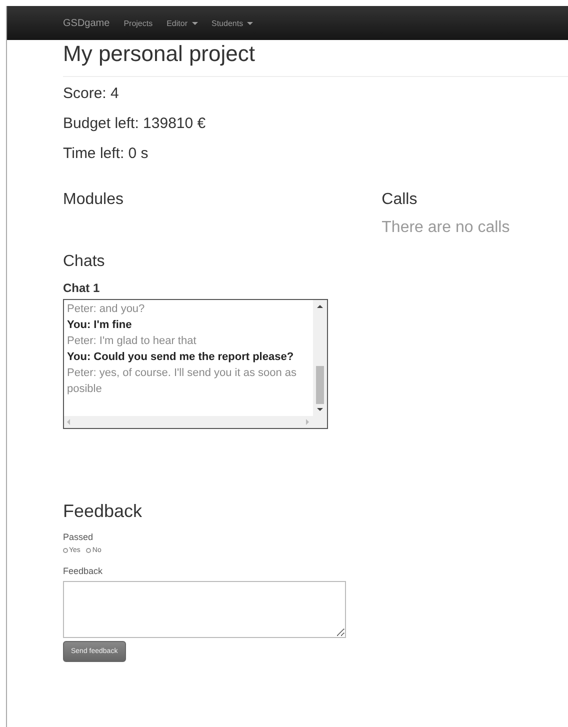 The image size is (568, 727). Describe the element at coordinates (307, 422) in the screenshot. I see `scroll-right-icon` at that location.